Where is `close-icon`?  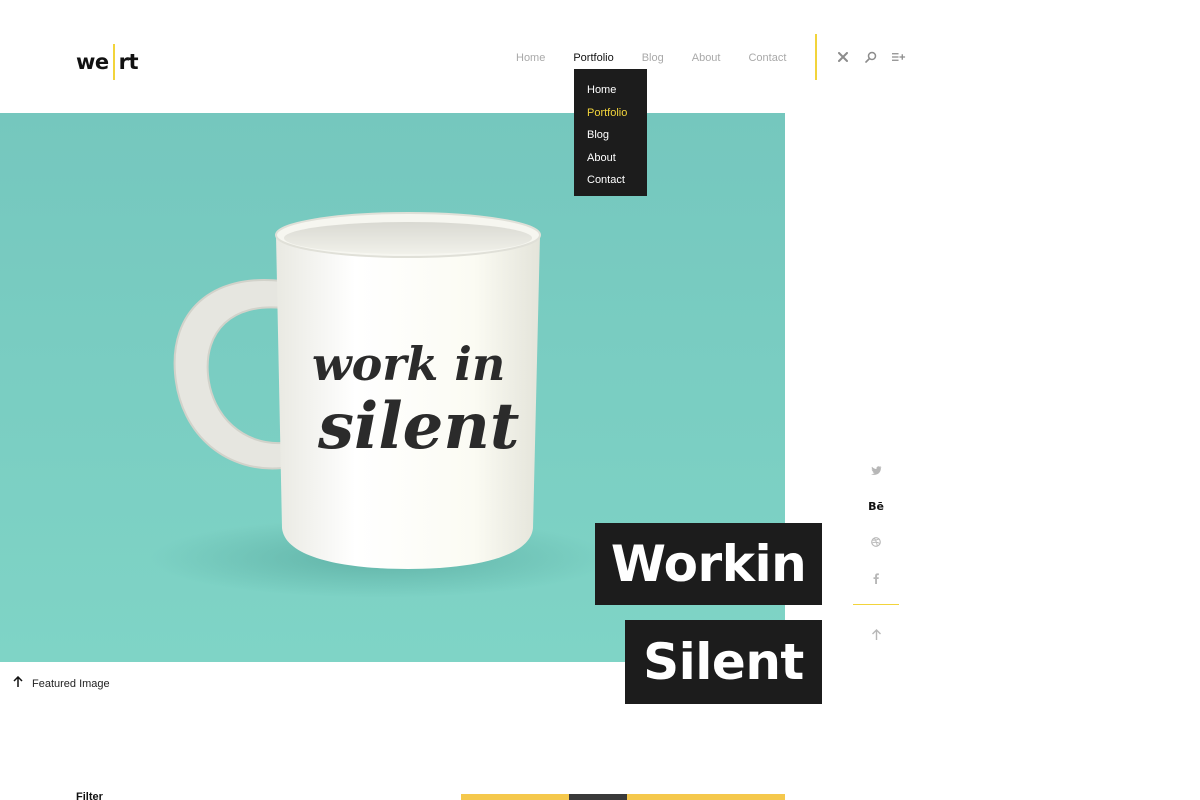 close-icon is located at coordinates (843, 57).